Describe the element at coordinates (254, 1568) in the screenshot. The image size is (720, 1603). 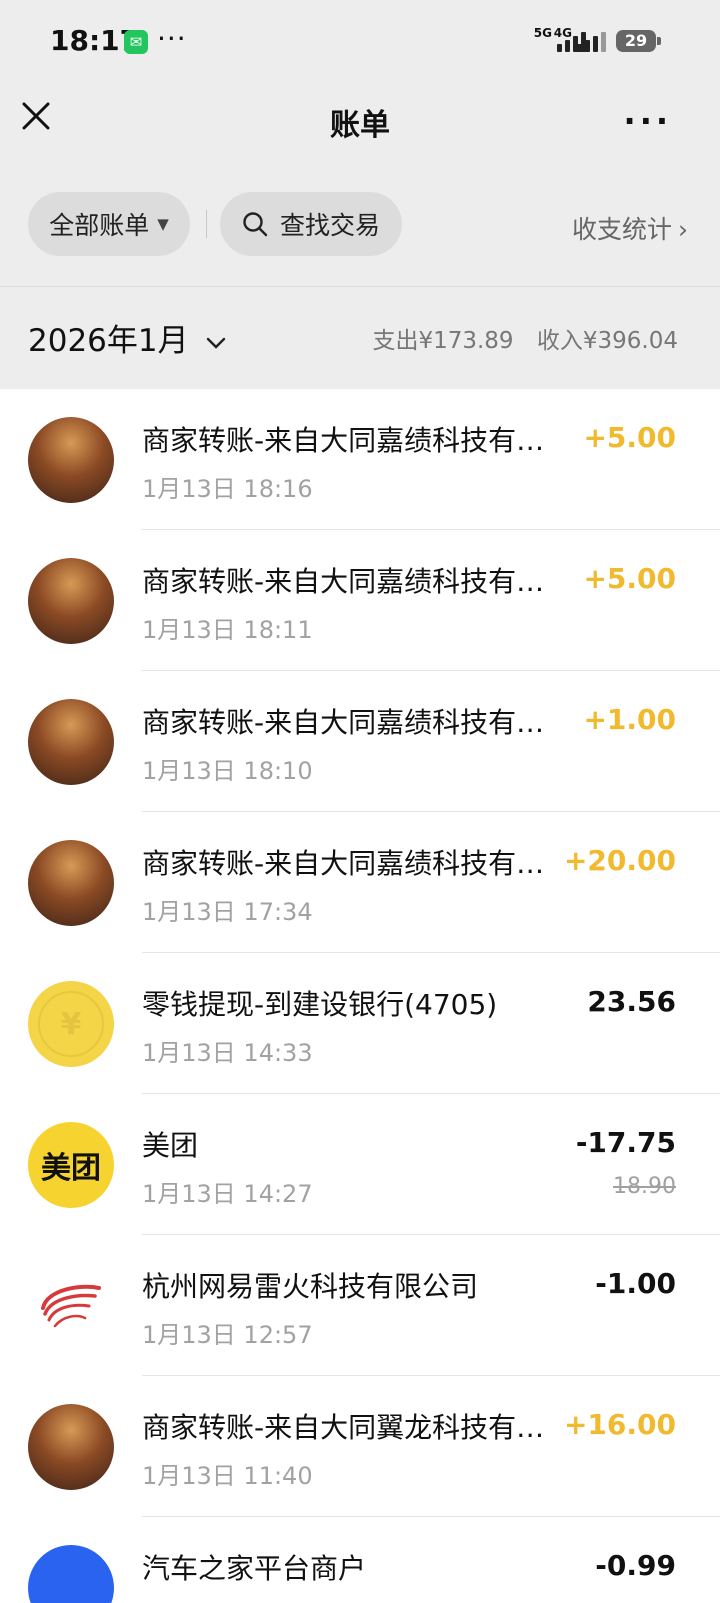
I see `transaction-title: 汽车之家平台商户` at that location.